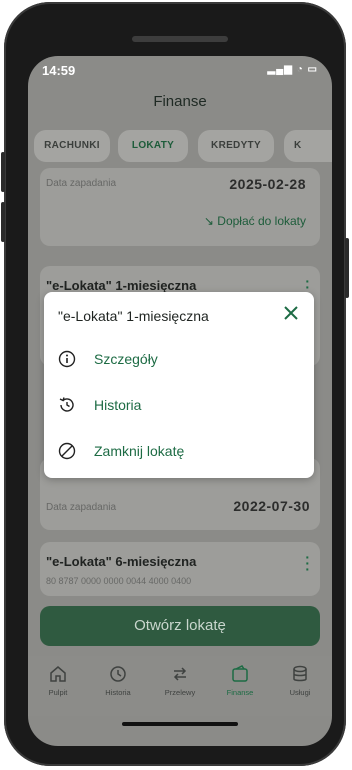 This screenshot has width=352, height=770. I want to click on menu-item-label: Zamknij lokatę, so click(139, 451).